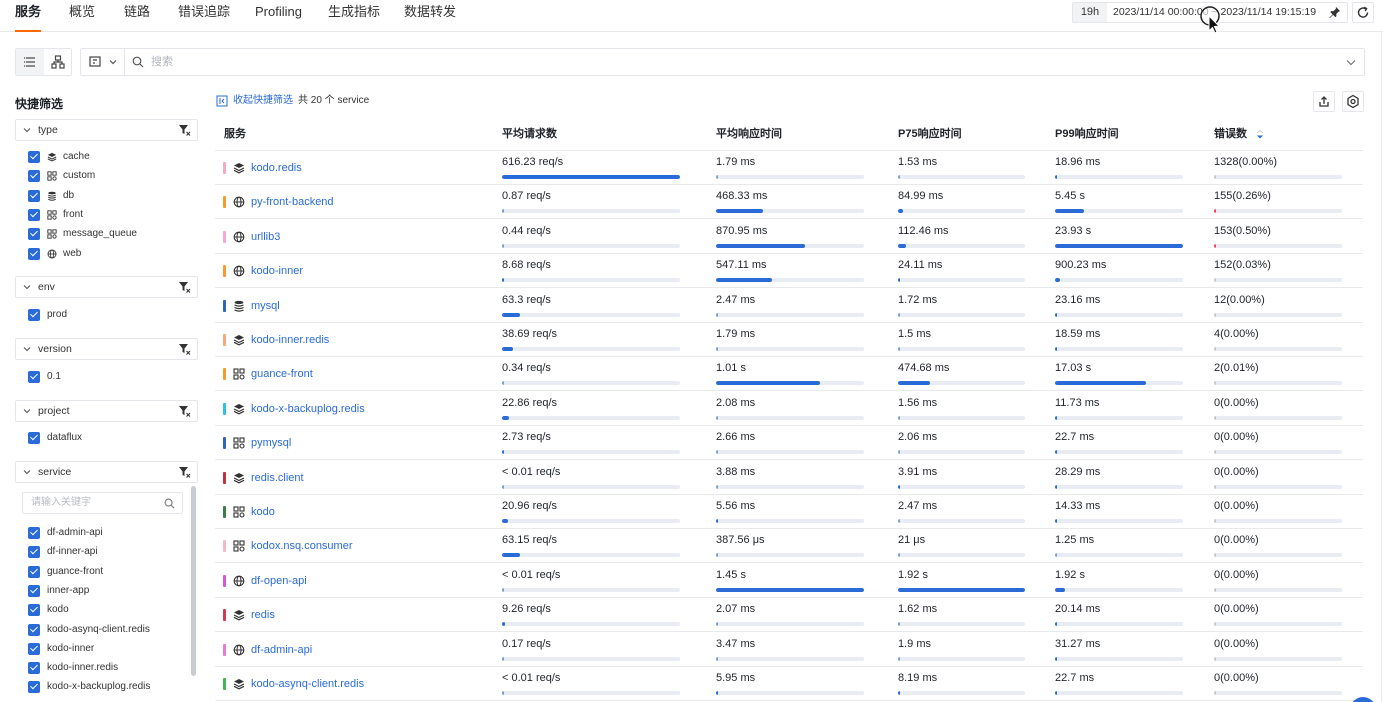 Image resolution: width=1383 pixels, height=702 pixels. What do you see at coordinates (108, 630) in the screenshot?
I see `filter-option-service: kodo-asynq-client.redis` at bounding box center [108, 630].